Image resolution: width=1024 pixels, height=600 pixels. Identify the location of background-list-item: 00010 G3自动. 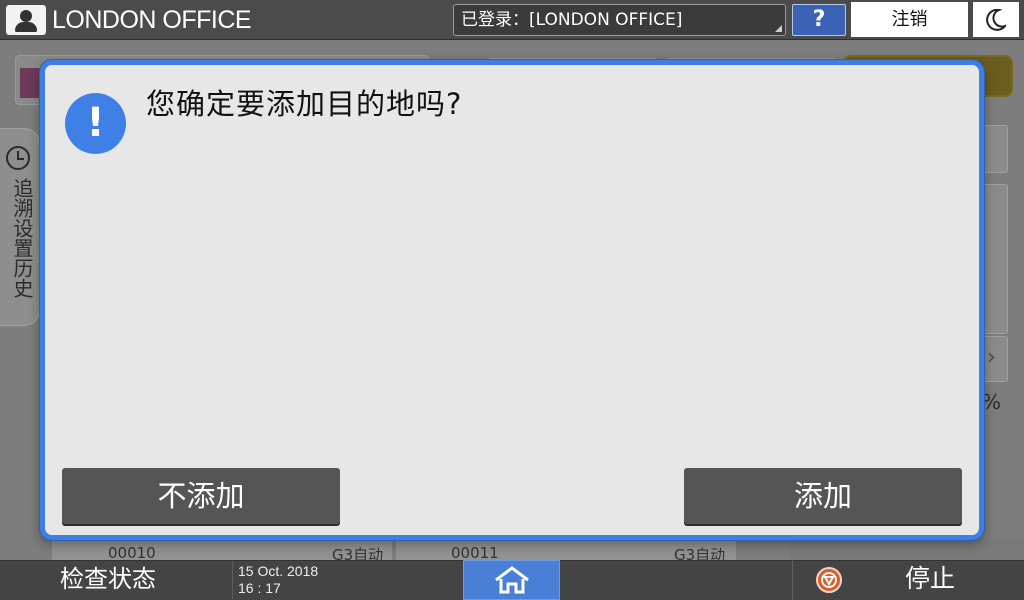
(222, 552).